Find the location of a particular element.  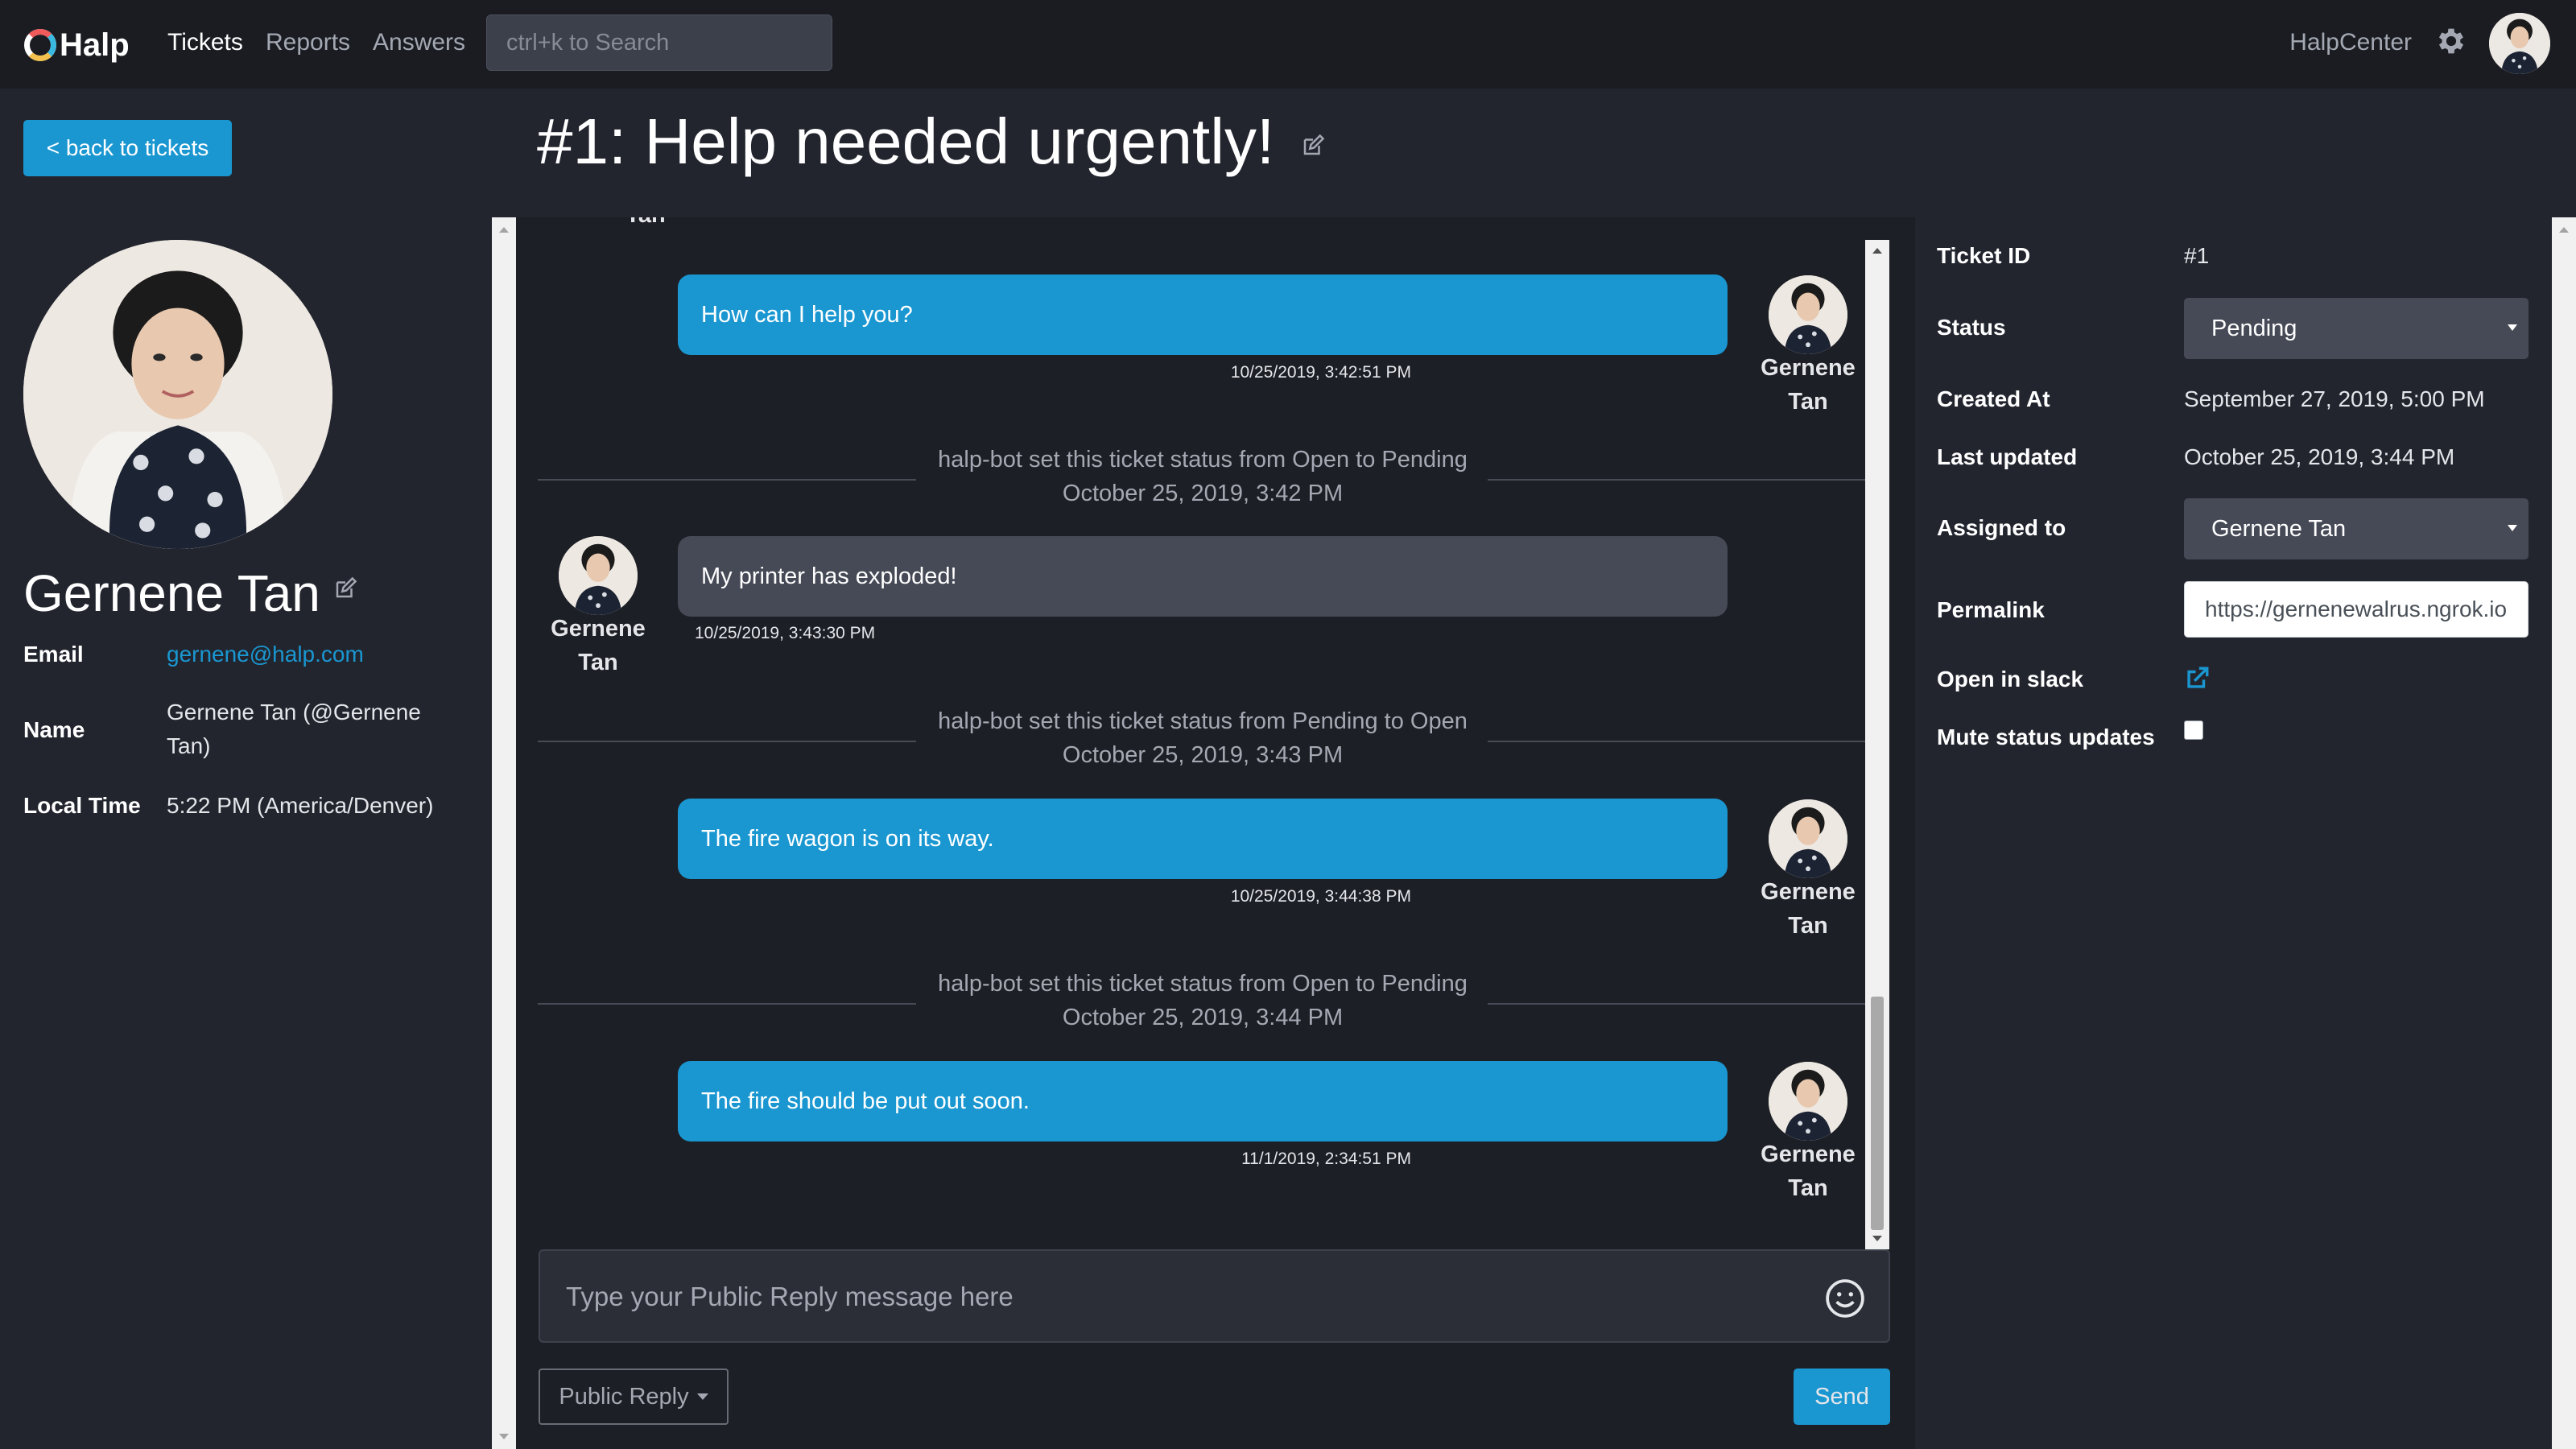

user-message: My printer has exploded! is located at coordinates (1203, 576).